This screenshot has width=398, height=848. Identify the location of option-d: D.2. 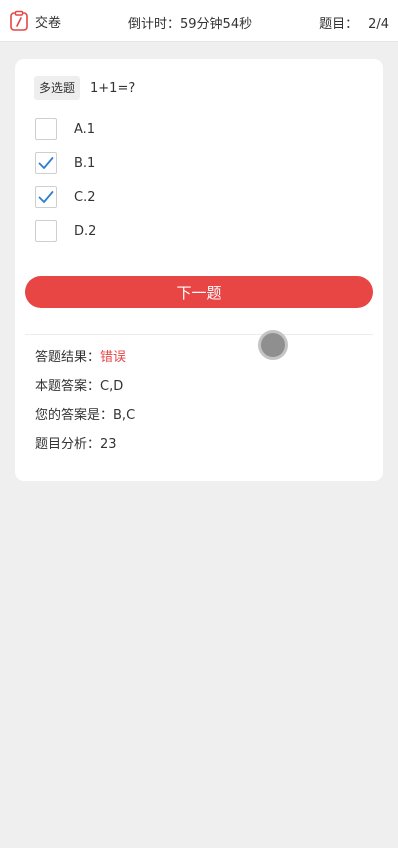
(185, 231).